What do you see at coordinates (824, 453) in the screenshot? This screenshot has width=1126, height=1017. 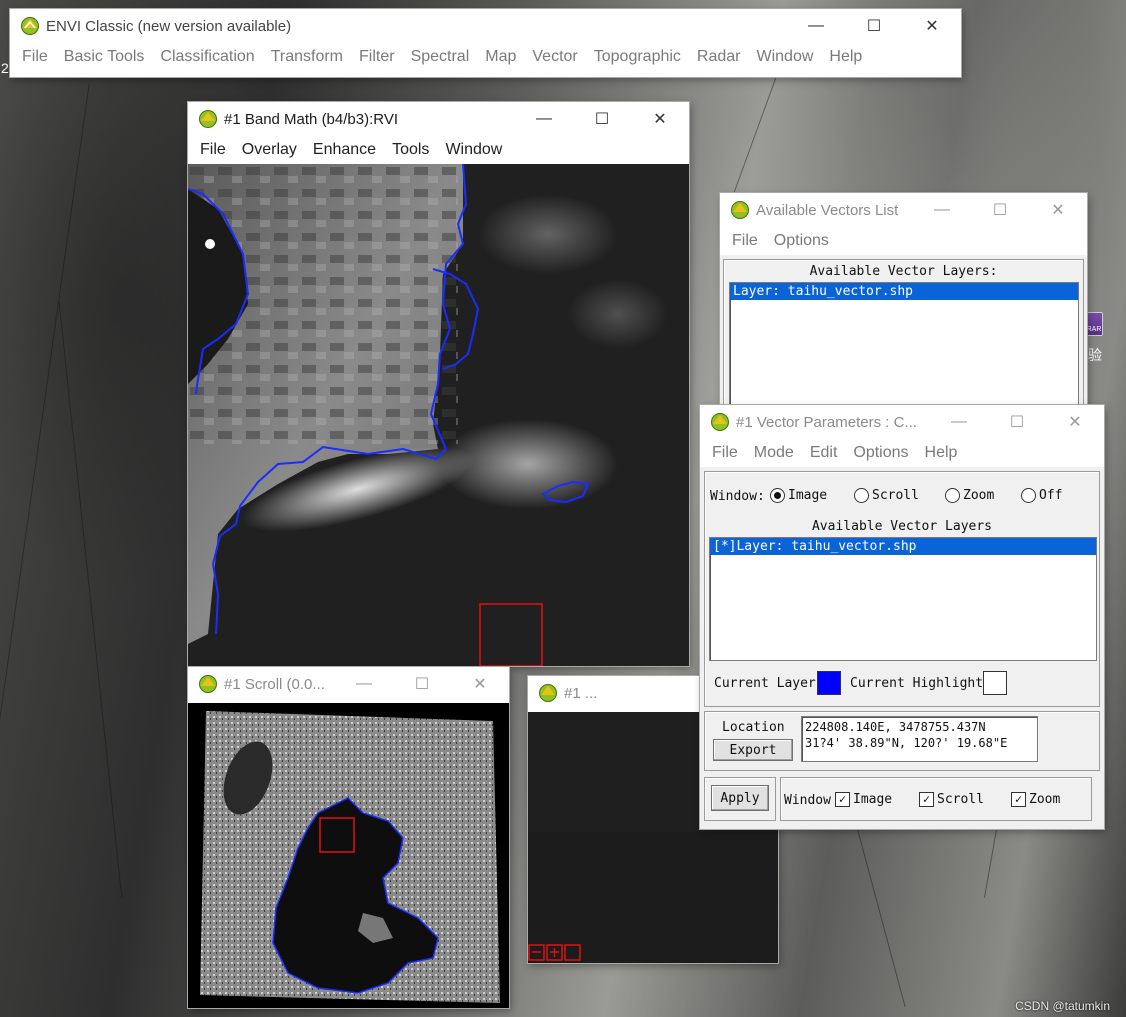 I see `menu-edit: Edit` at bounding box center [824, 453].